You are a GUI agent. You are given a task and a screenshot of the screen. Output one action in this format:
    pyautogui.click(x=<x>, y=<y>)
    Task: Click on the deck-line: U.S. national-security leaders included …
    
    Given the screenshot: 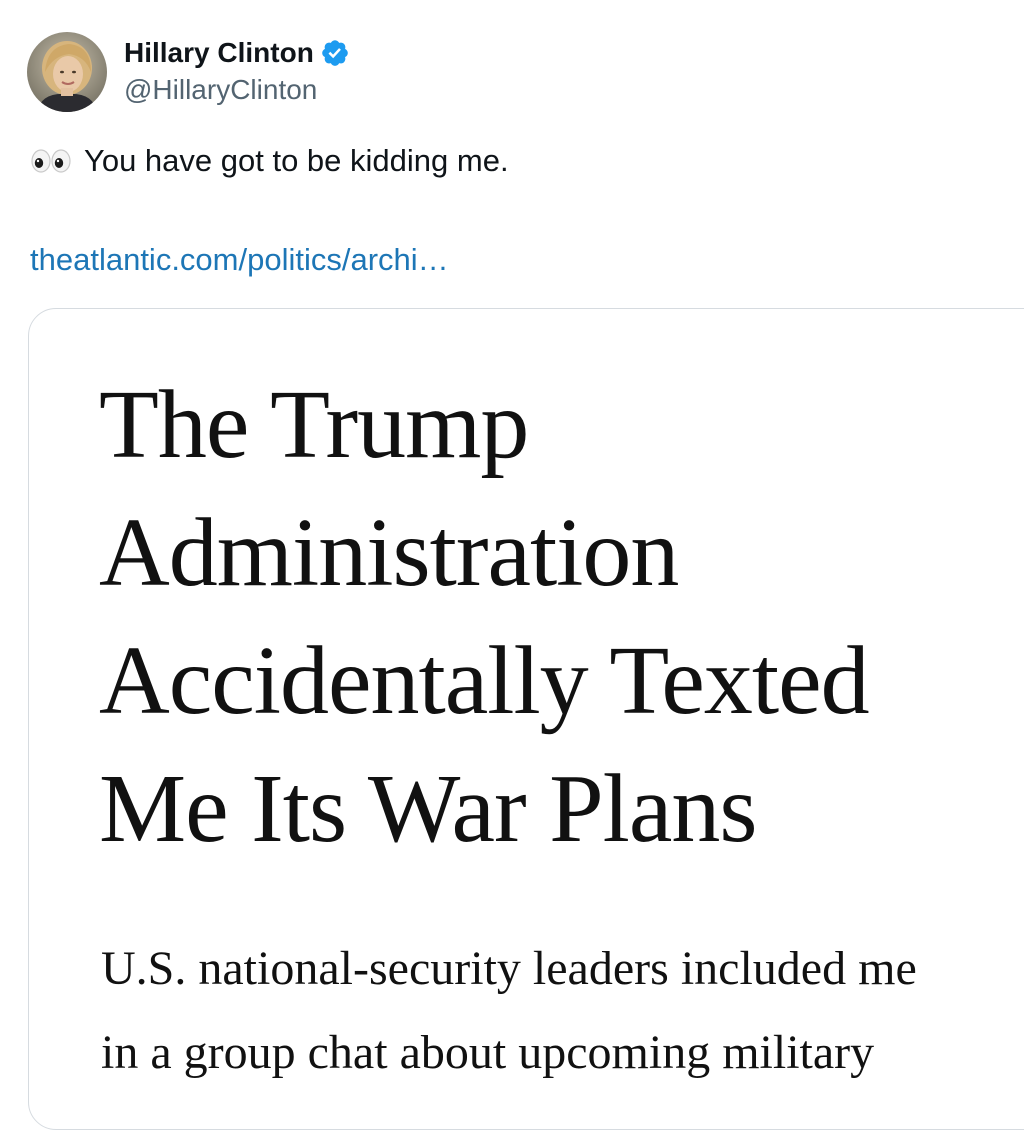 What is the action you would take?
    pyautogui.click(x=509, y=968)
    